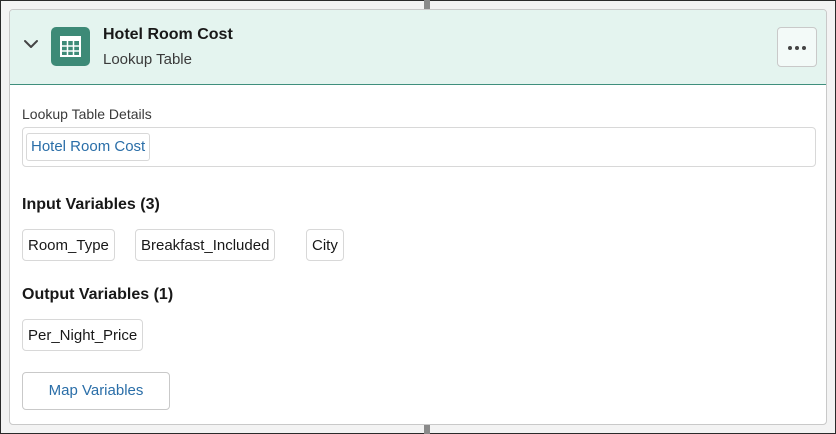 This screenshot has height=434, width=836. Describe the element at coordinates (98, 294) in the screenshot. I see `output-variables-heading: Output Variables (1)` at that location.